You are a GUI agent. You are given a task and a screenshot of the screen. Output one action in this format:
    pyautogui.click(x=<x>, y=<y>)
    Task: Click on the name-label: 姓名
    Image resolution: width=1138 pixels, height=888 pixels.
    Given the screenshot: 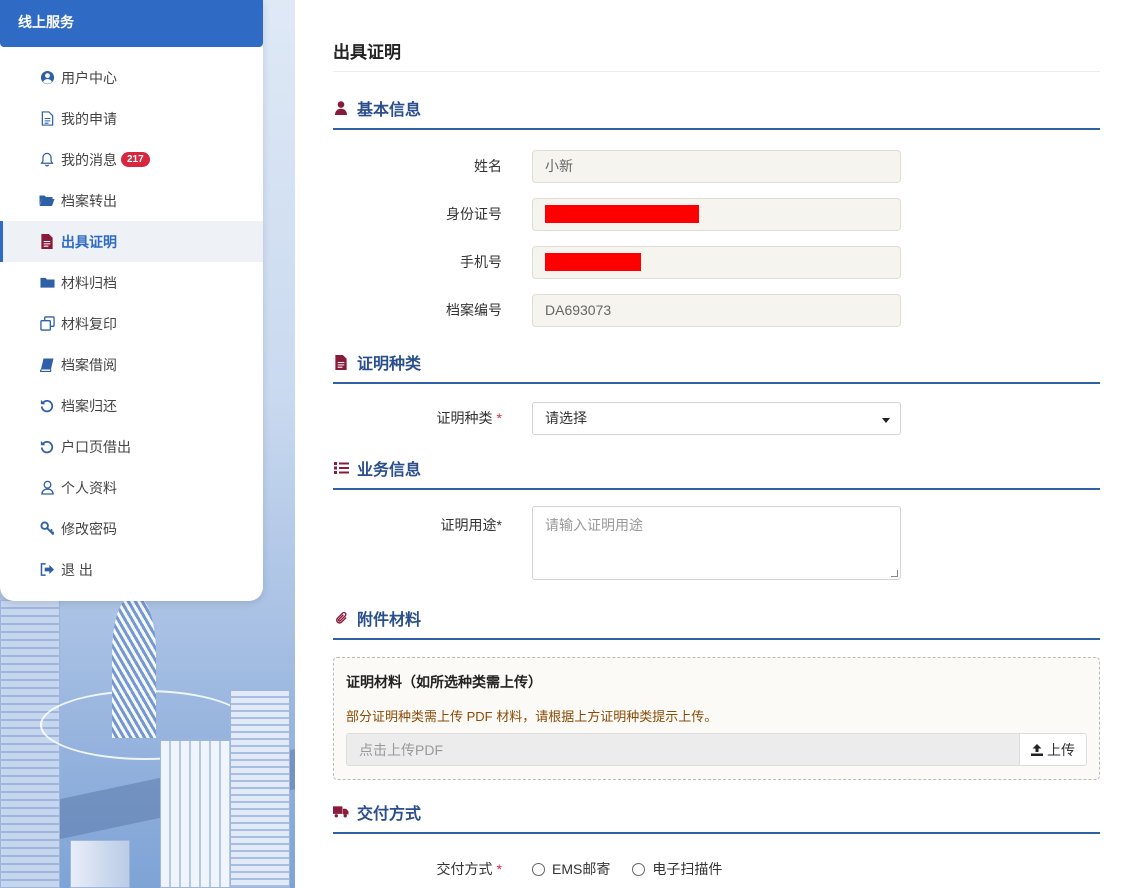 What is the action you would take?
    pyautogui.click(x=488, y=166)
    